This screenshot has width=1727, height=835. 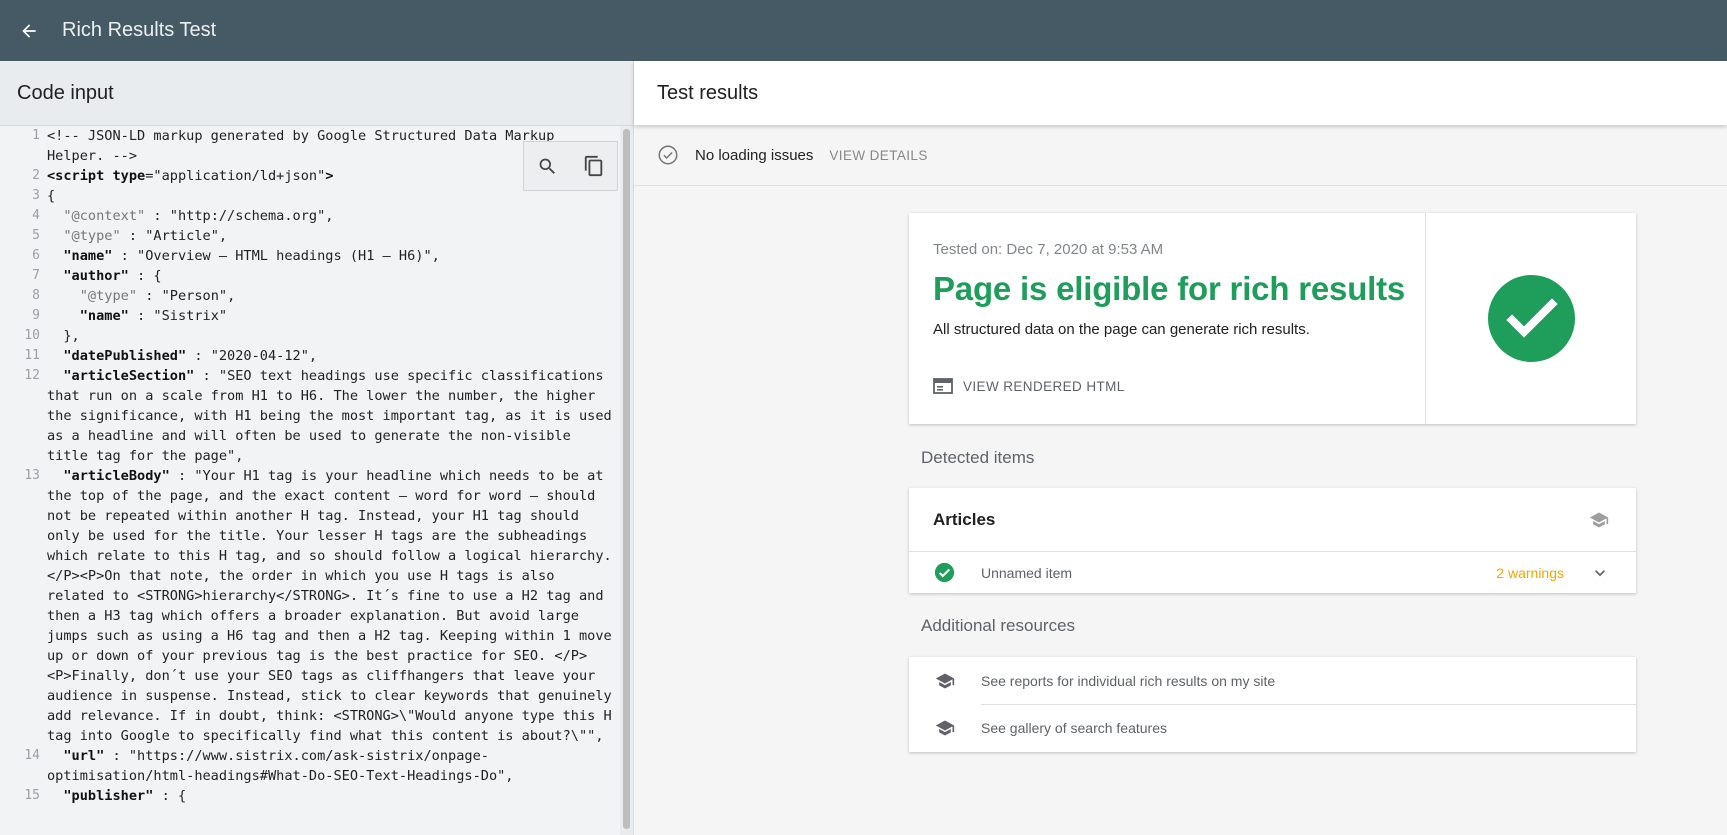 I want to click on articles-card: Articles Unnamed item 2 warnings, so click(x=1272, y=540).